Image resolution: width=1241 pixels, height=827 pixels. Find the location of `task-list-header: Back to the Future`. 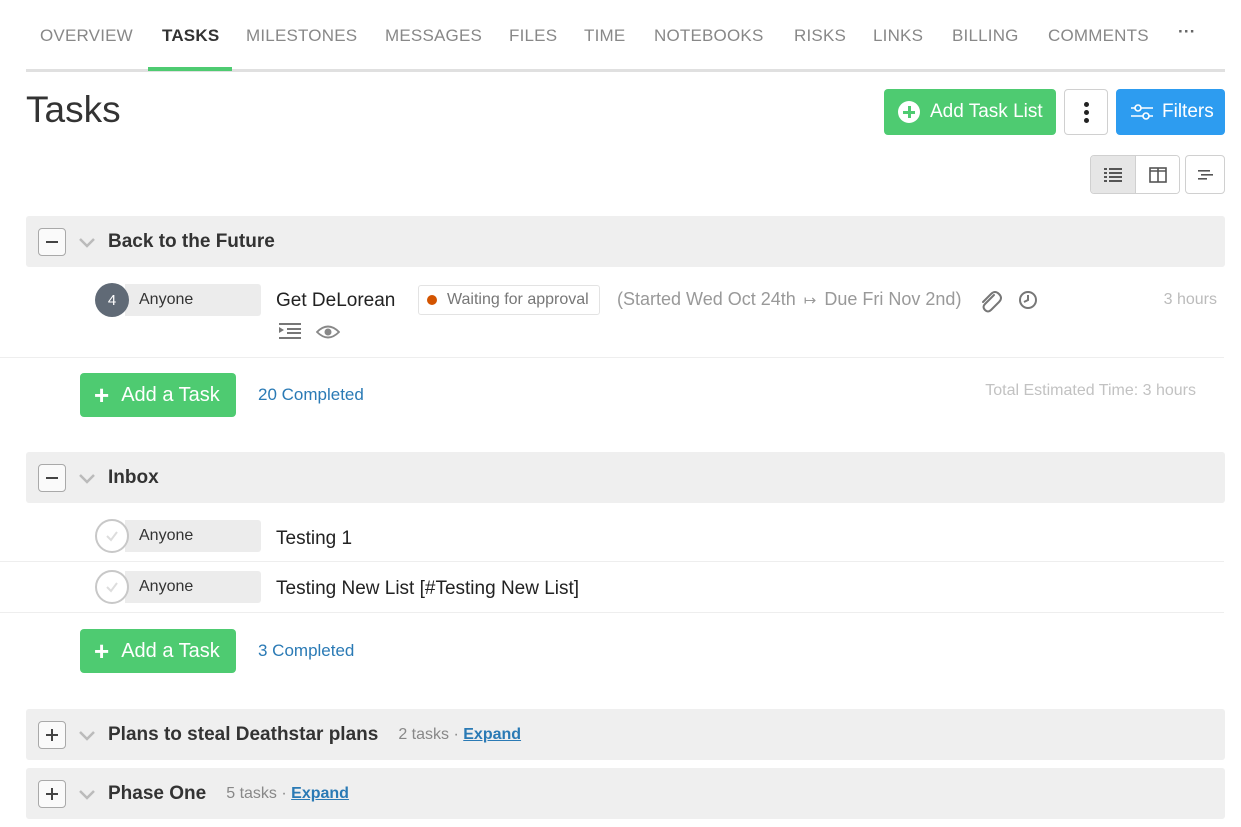

task-list-header: Back to the Future is located at coordinates (625, 241).